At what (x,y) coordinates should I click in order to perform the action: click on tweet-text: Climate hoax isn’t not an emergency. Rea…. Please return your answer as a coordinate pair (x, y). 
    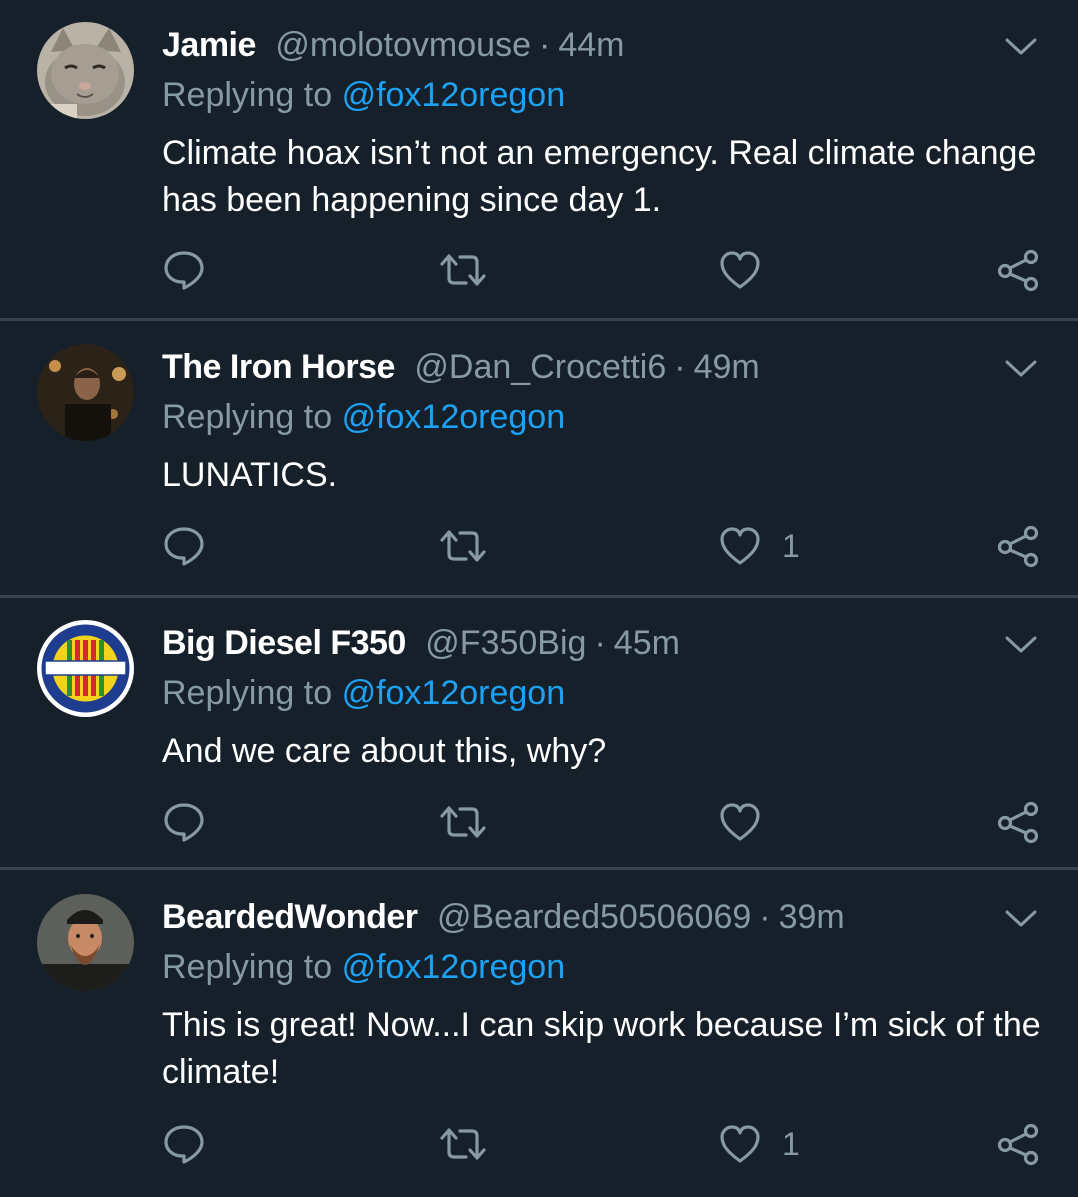
    Looking at the image, I should click on (599, 176).